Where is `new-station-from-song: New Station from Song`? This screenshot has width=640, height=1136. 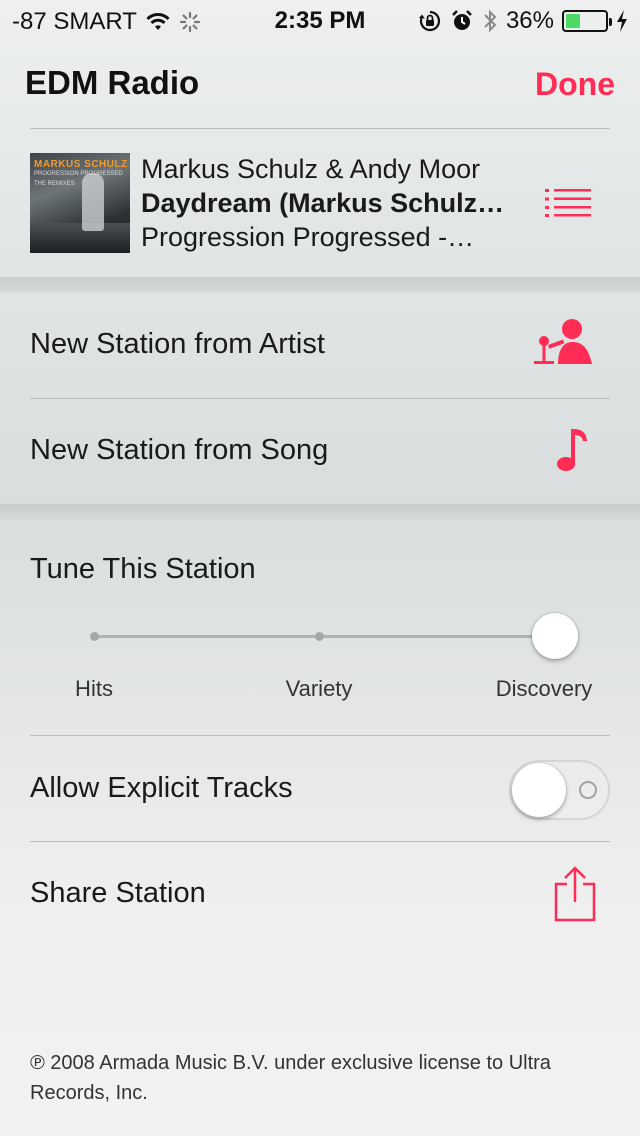
new-station-from-song: New Station from Song is located at coordinates (320, 451).